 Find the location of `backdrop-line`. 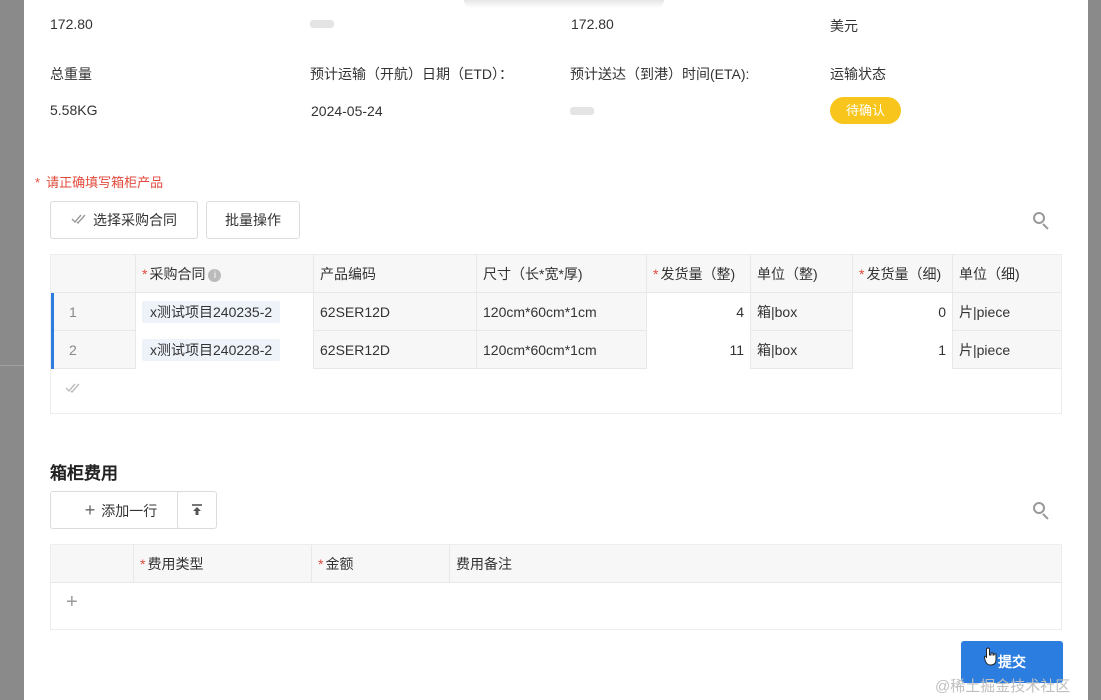

backdrop-line is located at coordinates (12, 365).